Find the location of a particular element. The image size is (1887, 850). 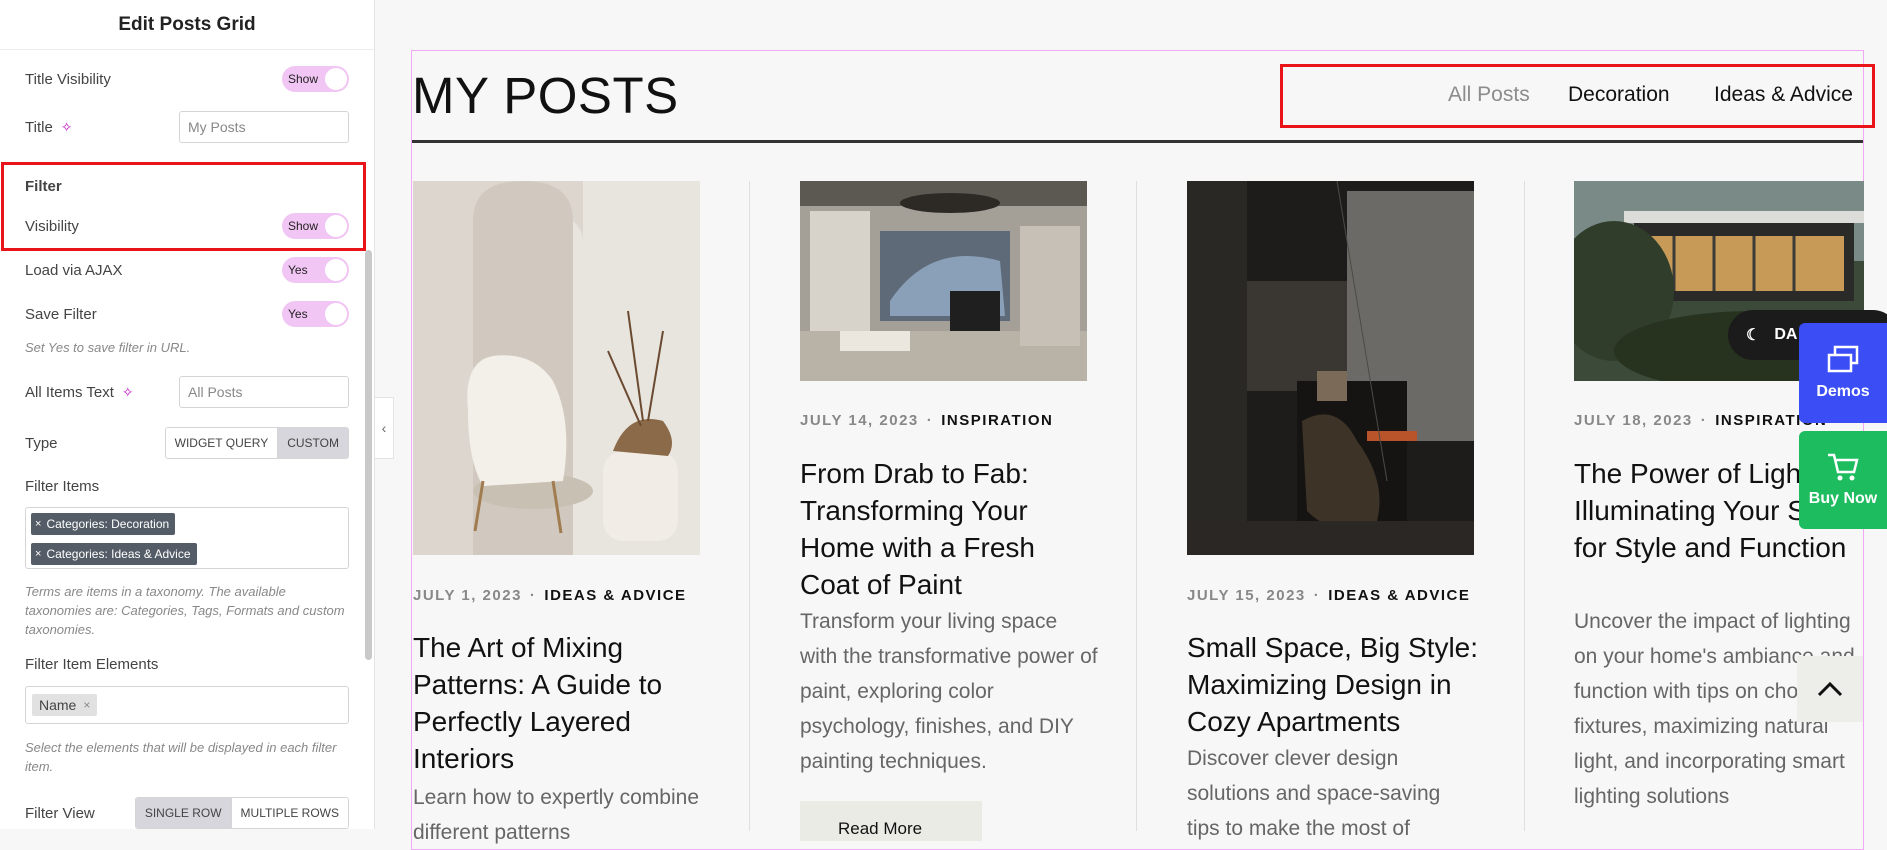

post-date: JULY 14, 2023 is located at coordinates (859, 420).